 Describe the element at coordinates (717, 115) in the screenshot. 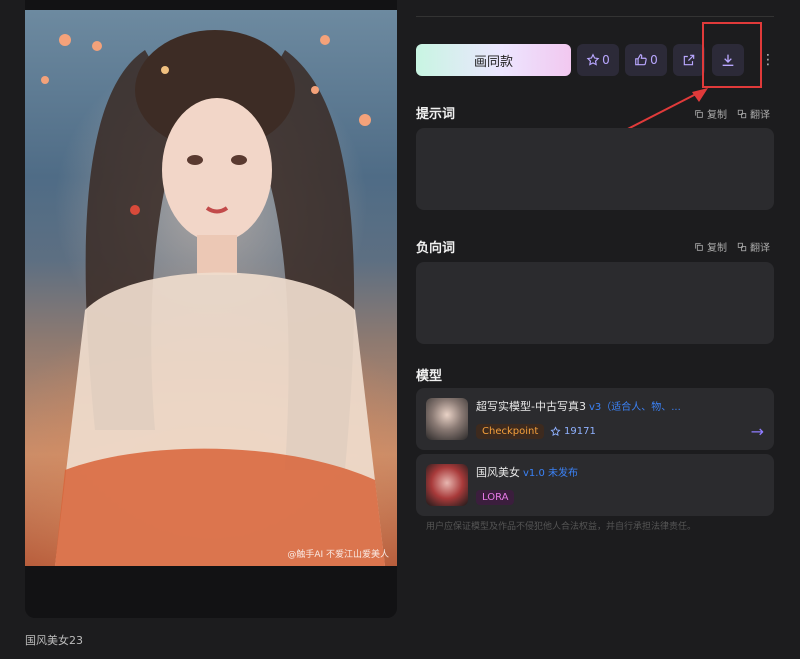

I see `prompt-copy-label: 复制` at that location.